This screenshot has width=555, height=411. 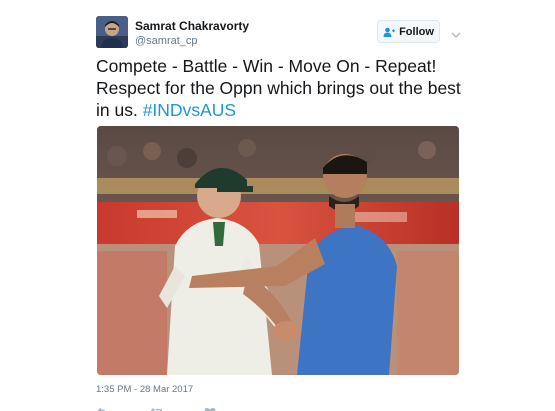 What do you see at coordinates (112, 32) in the screenshot?
I see `avatar` at bounding box center [112, 32].